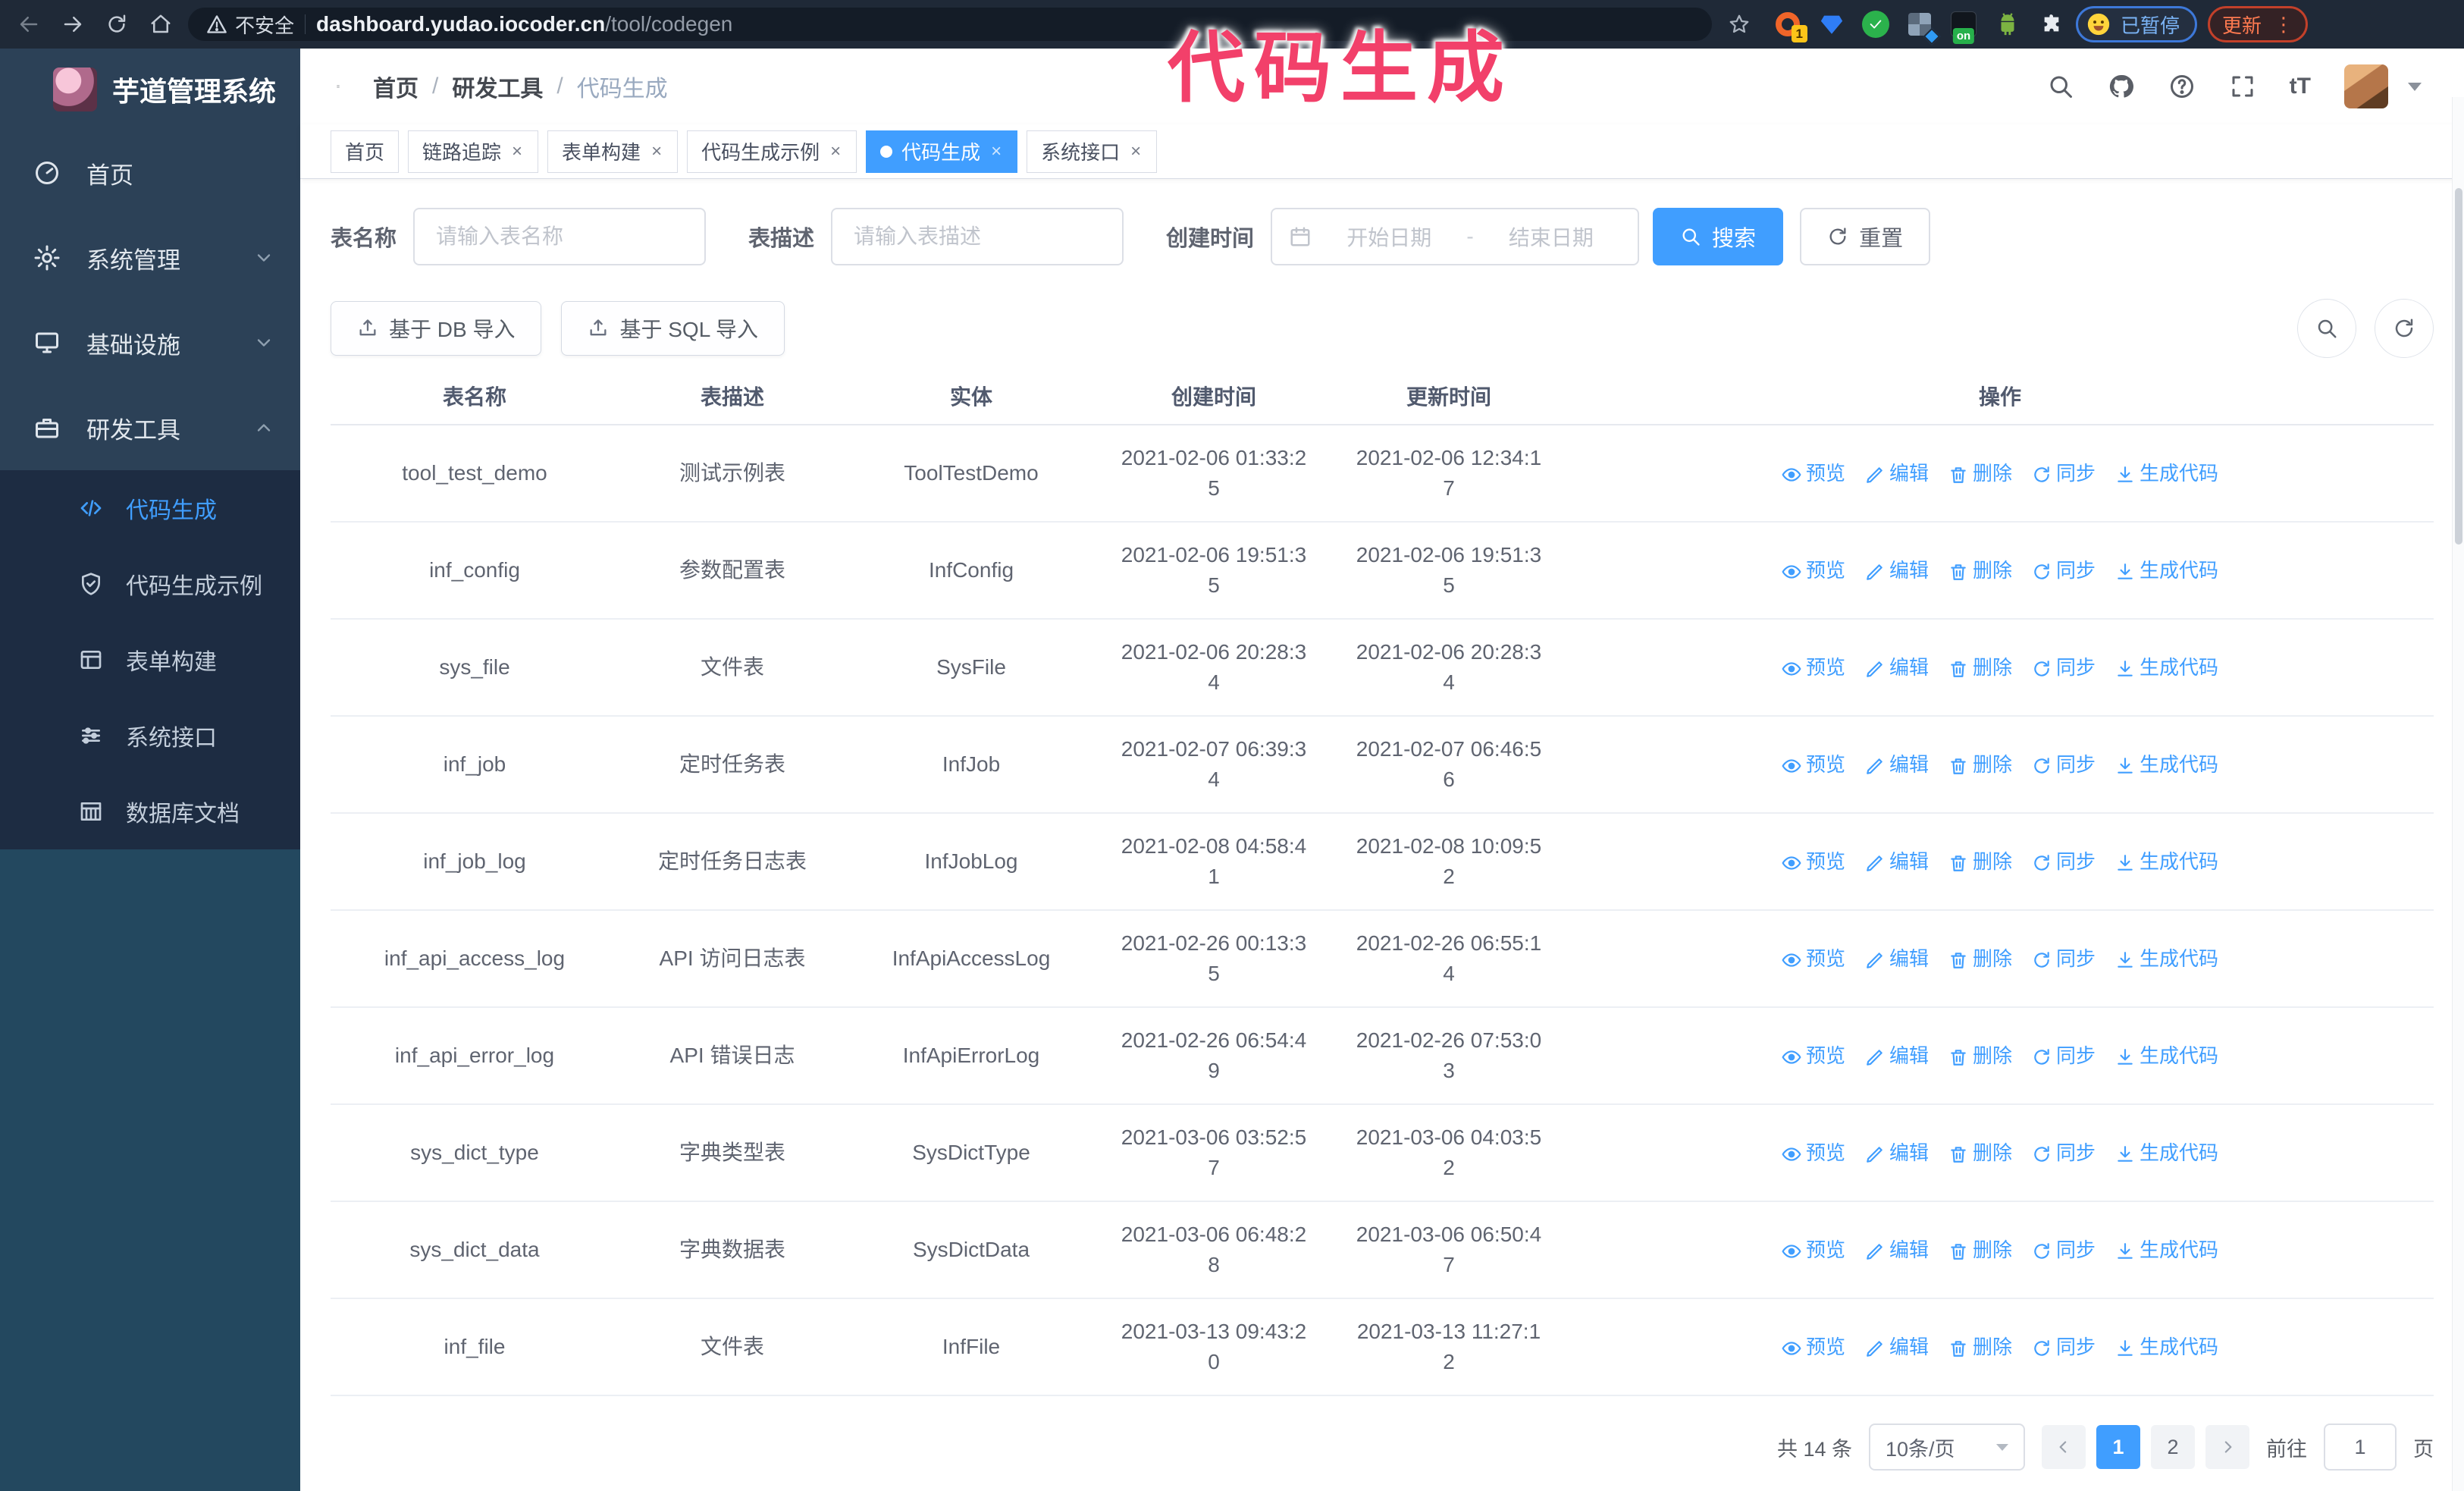  I want to click on scrollbar-thumb, so click(2458, 366).